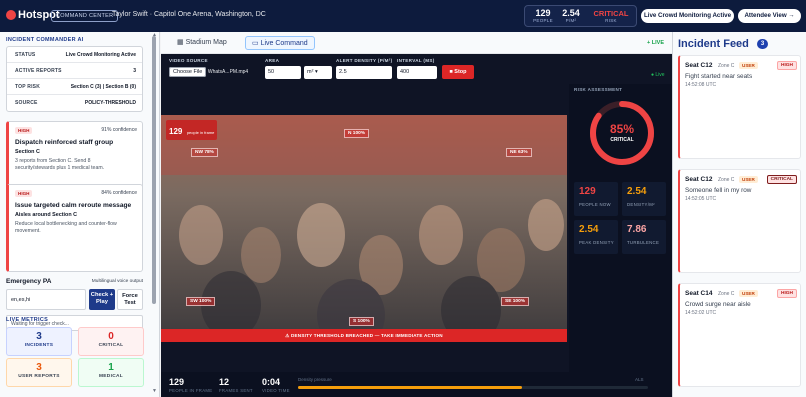 The width and height of the screenshot is (806, 397). Describe the element at coordinates (228, 72) in the screenshot. I see `video-file-name: WhatsA...PM.mp4` at that location.